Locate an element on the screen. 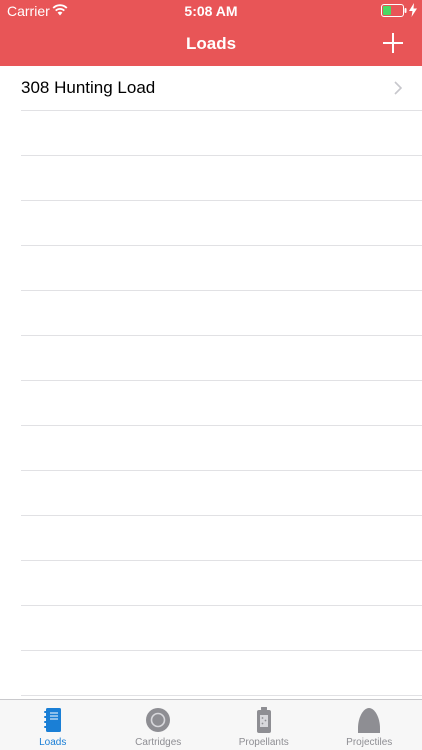 The width and height of the screenshot is (422, 750). navigation-bar: Loads is located at coordinates (211, 44).